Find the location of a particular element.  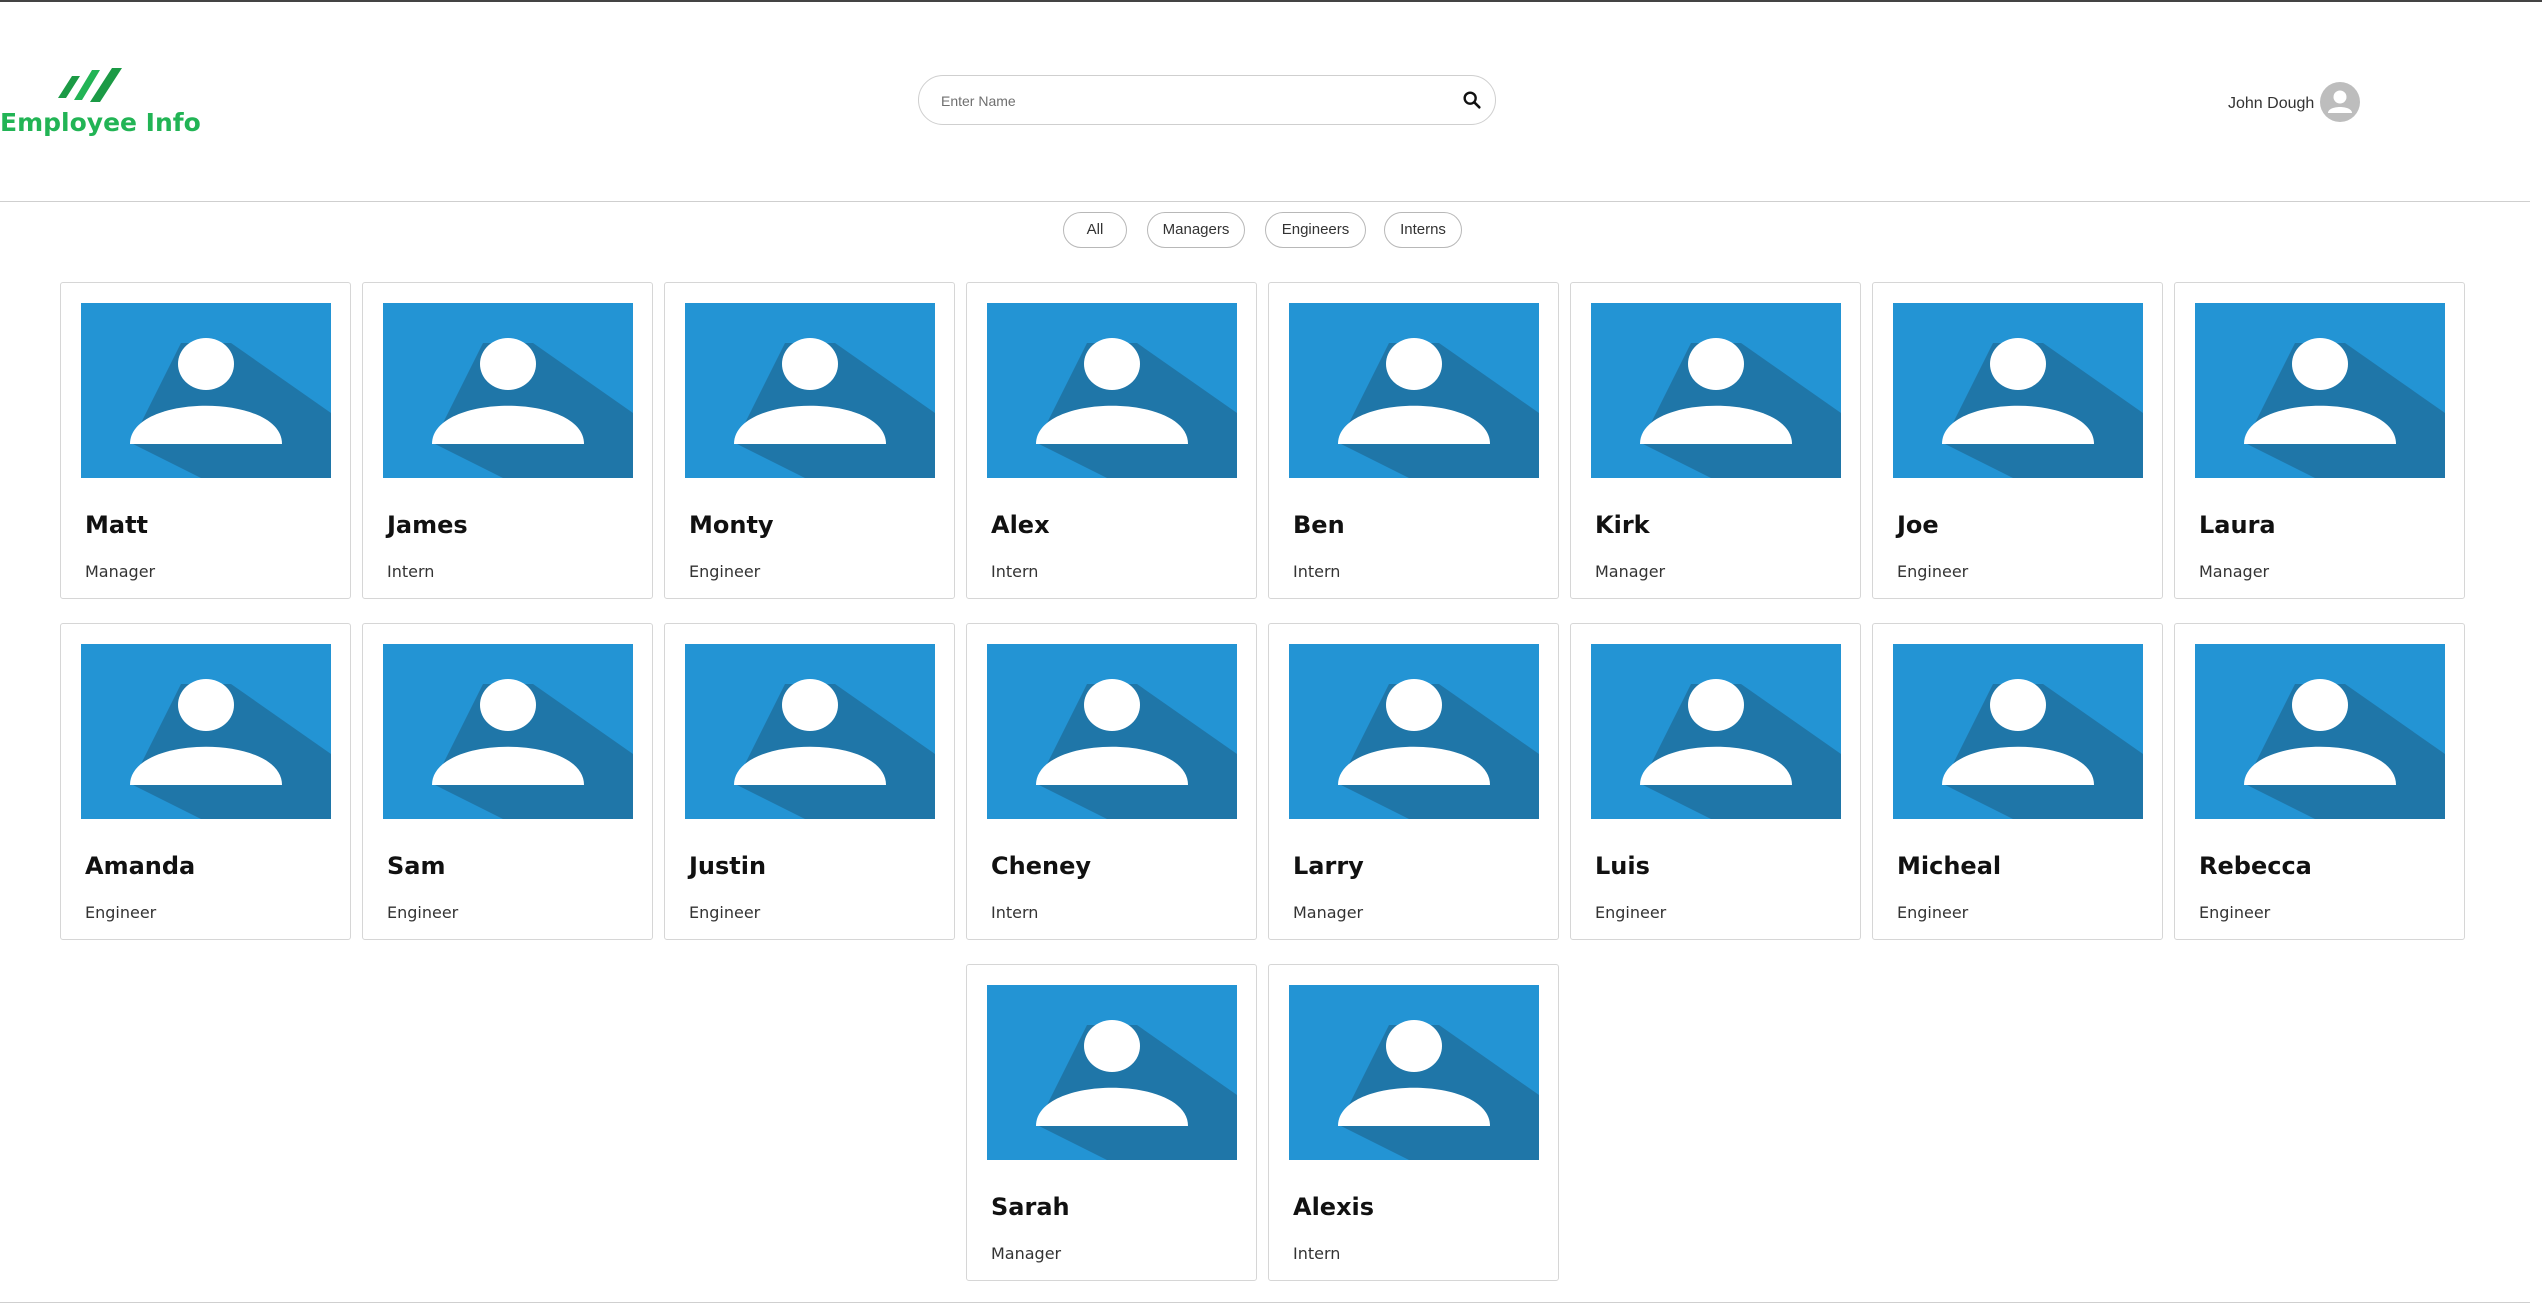

bottom-border is located at coordinates (1265, 1302).